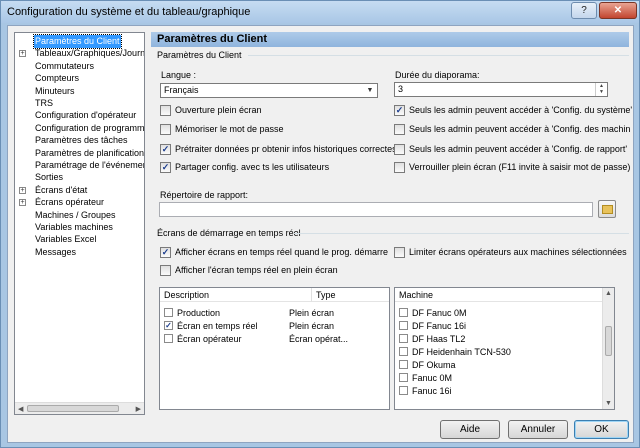 Image resolution: width=640 pixels, height=448 pixels. Describe the element at coordinates (179, 75) in the screenshot. I see `language-label: Langue :` at that location.